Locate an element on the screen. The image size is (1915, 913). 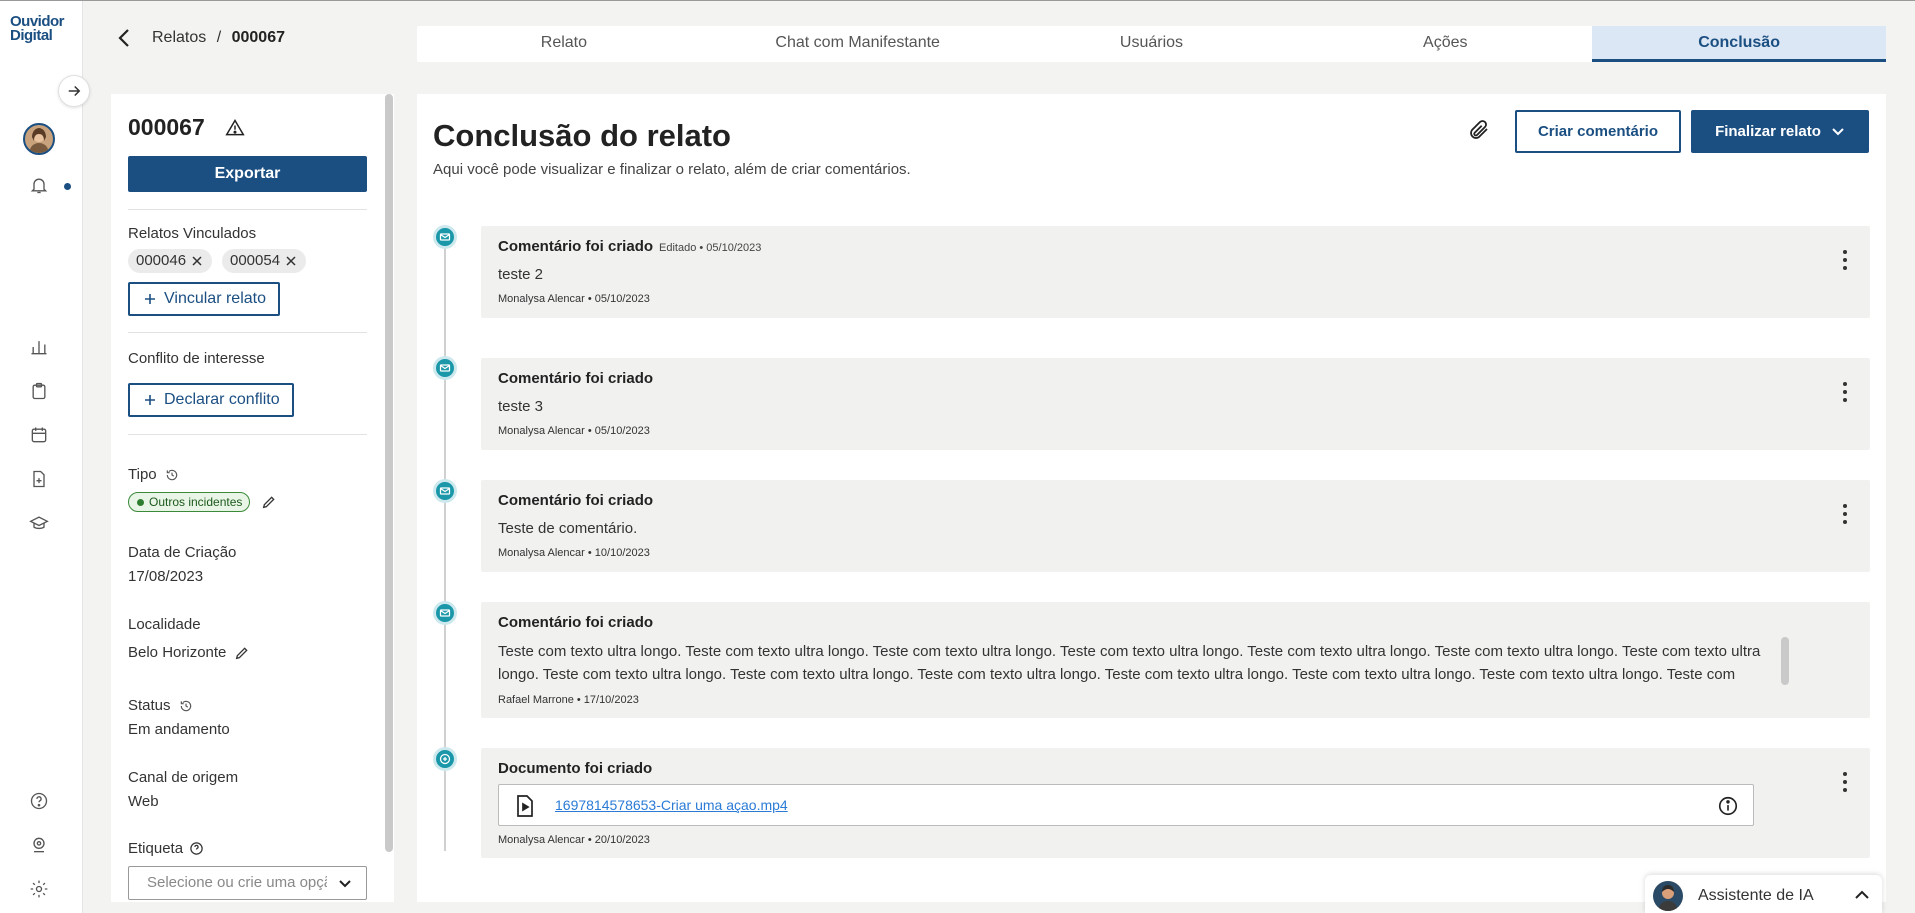
calendar-icon is located at coordinates (39, 435).